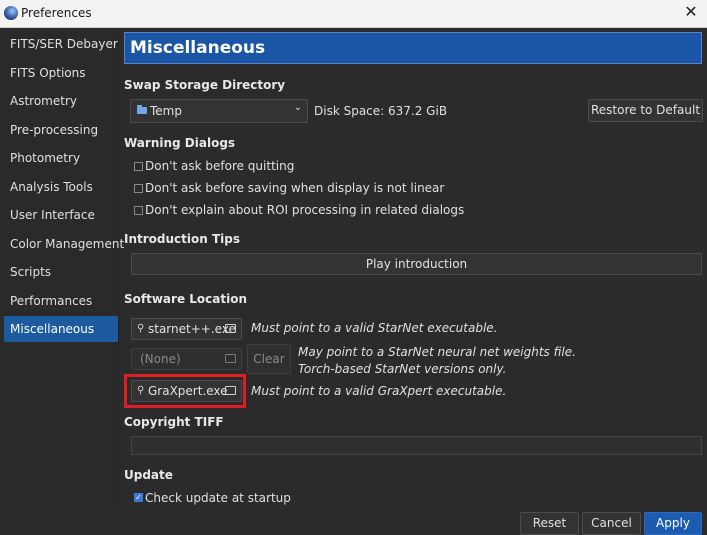  What do you see at coordinates (416, 264) in the screenshot?
I see `play-introduction-button: Play introduction` at bounding box center [416, 264].